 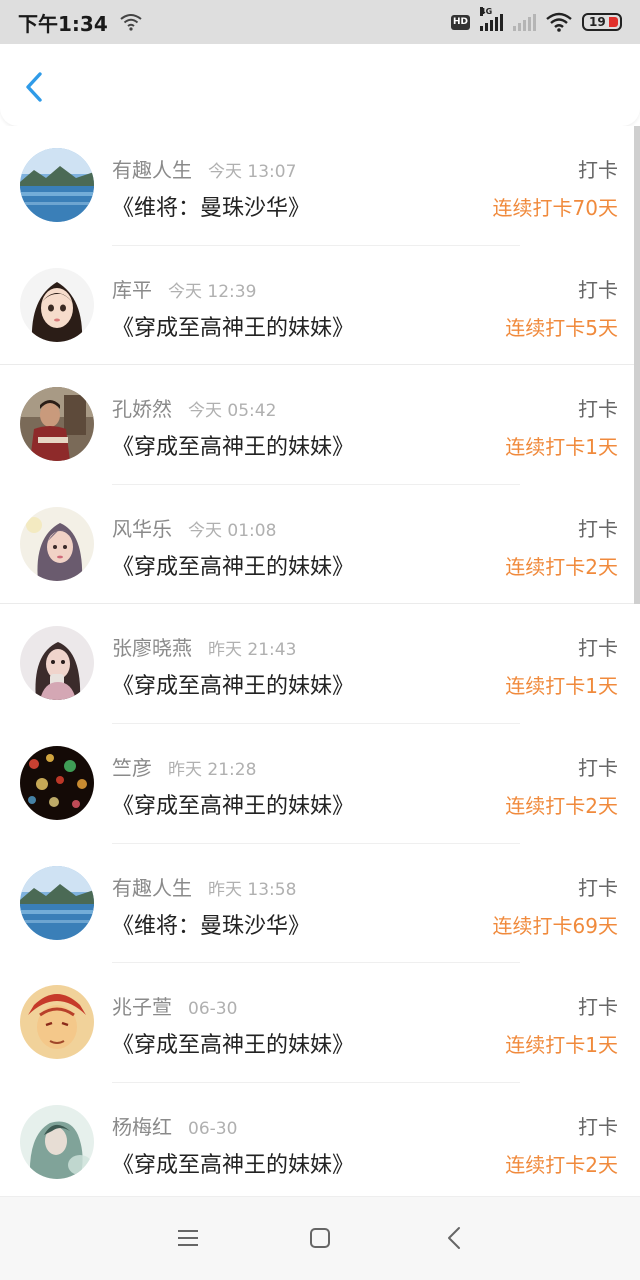 What do you see at coordinates (320, 186) in the screenshot?
I see `checkin-row: 有趣人生 今天 13:07 《维将：曼珠沙华》 打卡 连续打卡70天` at bounding box center [320, 186].